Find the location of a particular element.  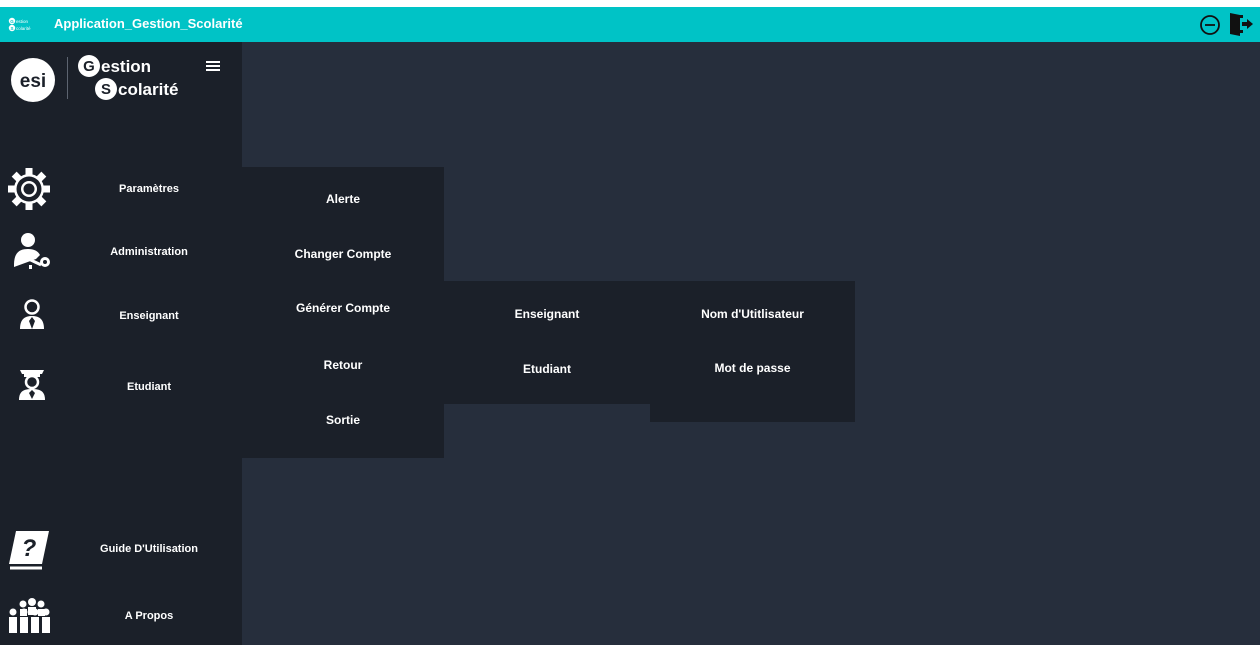

sidebar-item-administration: Administration is located at coordinates (121, 252).